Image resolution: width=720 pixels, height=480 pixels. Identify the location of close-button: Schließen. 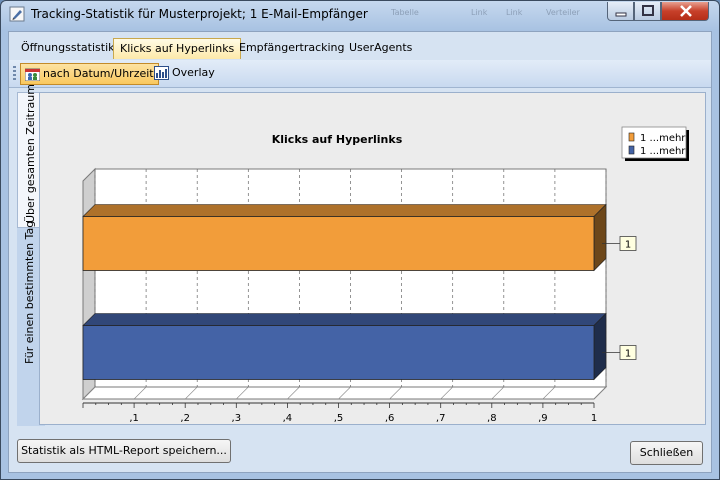
(666, 453).